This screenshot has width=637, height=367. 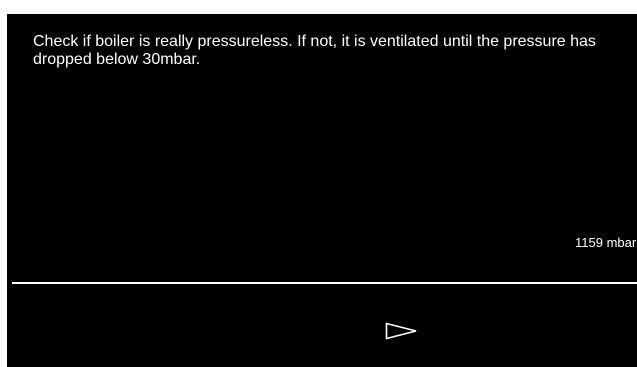 What do you see at coordinates (606, 242) in the screenshot?
I see `pressure-readout: 1159 mbar` at bounding box center [606, 242].